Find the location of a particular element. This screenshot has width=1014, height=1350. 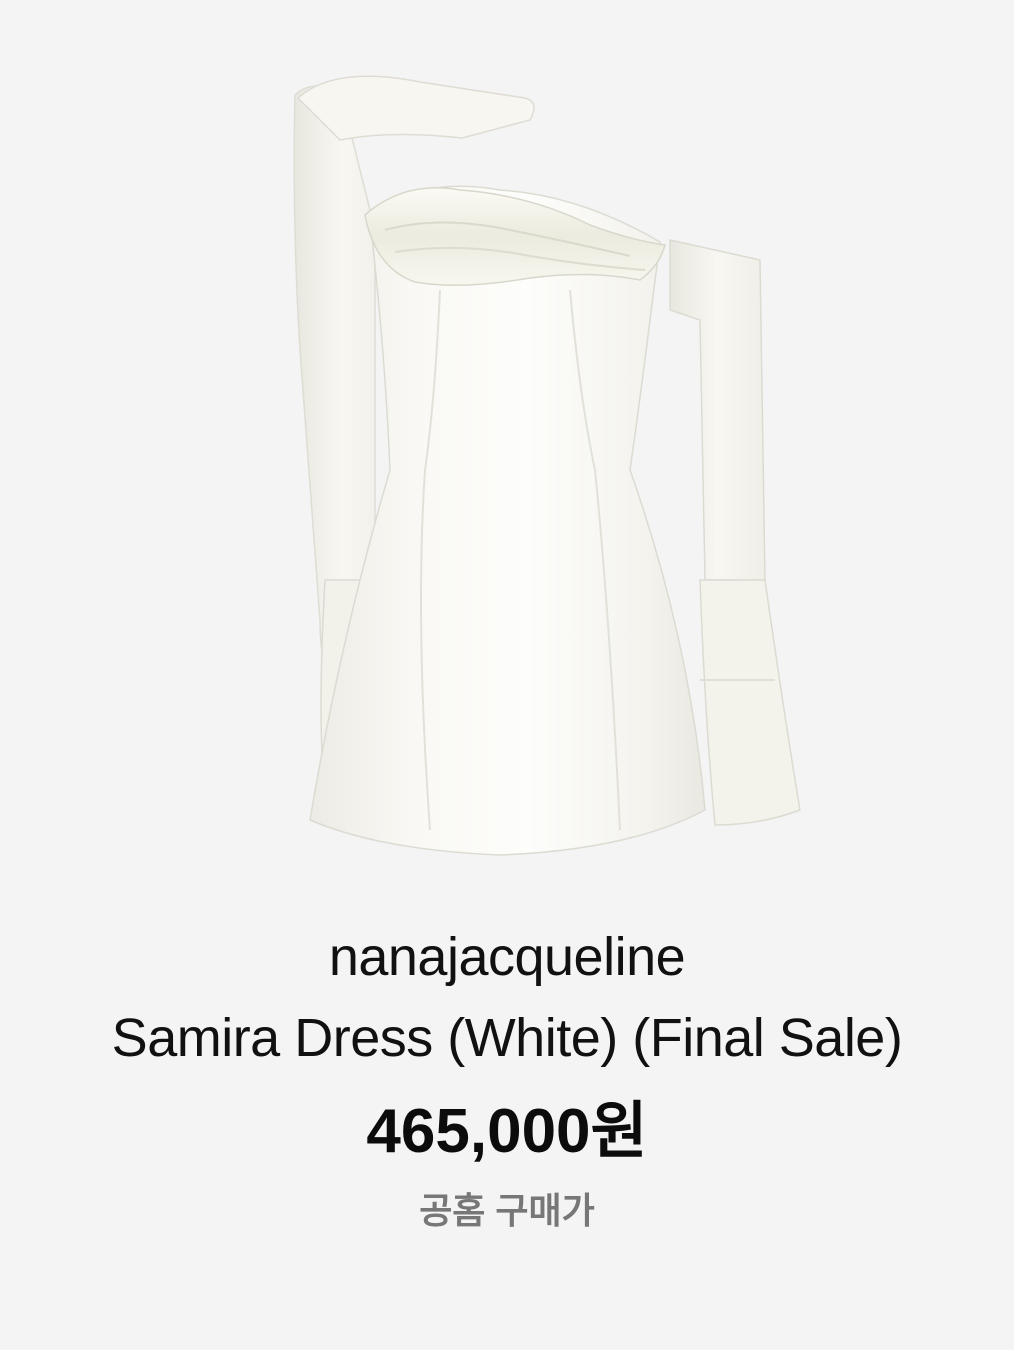

product-price: 465,000원 is located at coordinates (507, 1131).